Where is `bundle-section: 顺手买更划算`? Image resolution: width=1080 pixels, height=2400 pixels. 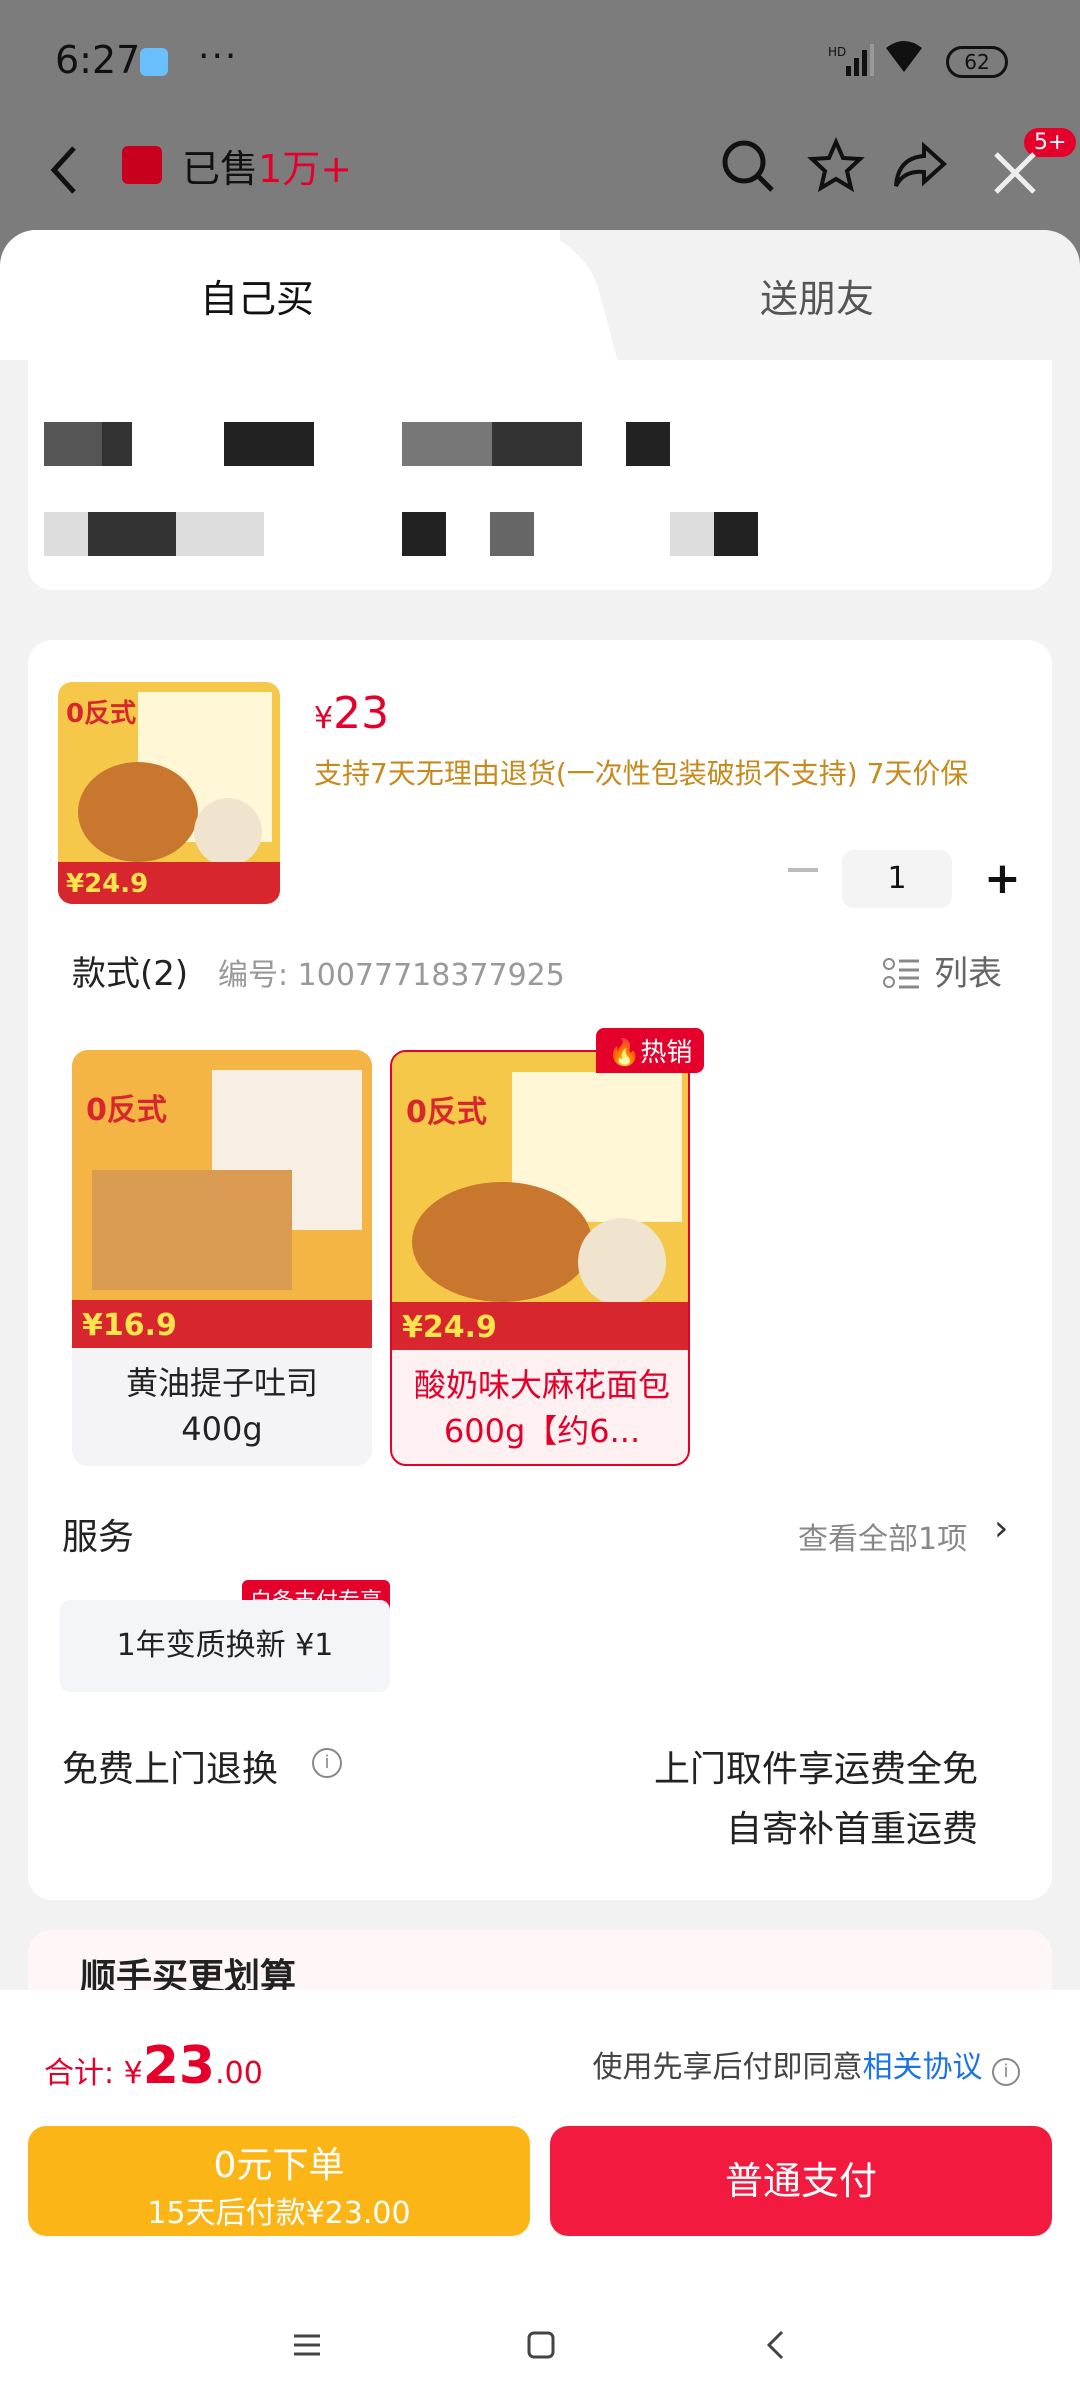 bundle-section: 顺手买更划算 is located at coordinates (540, 1960).